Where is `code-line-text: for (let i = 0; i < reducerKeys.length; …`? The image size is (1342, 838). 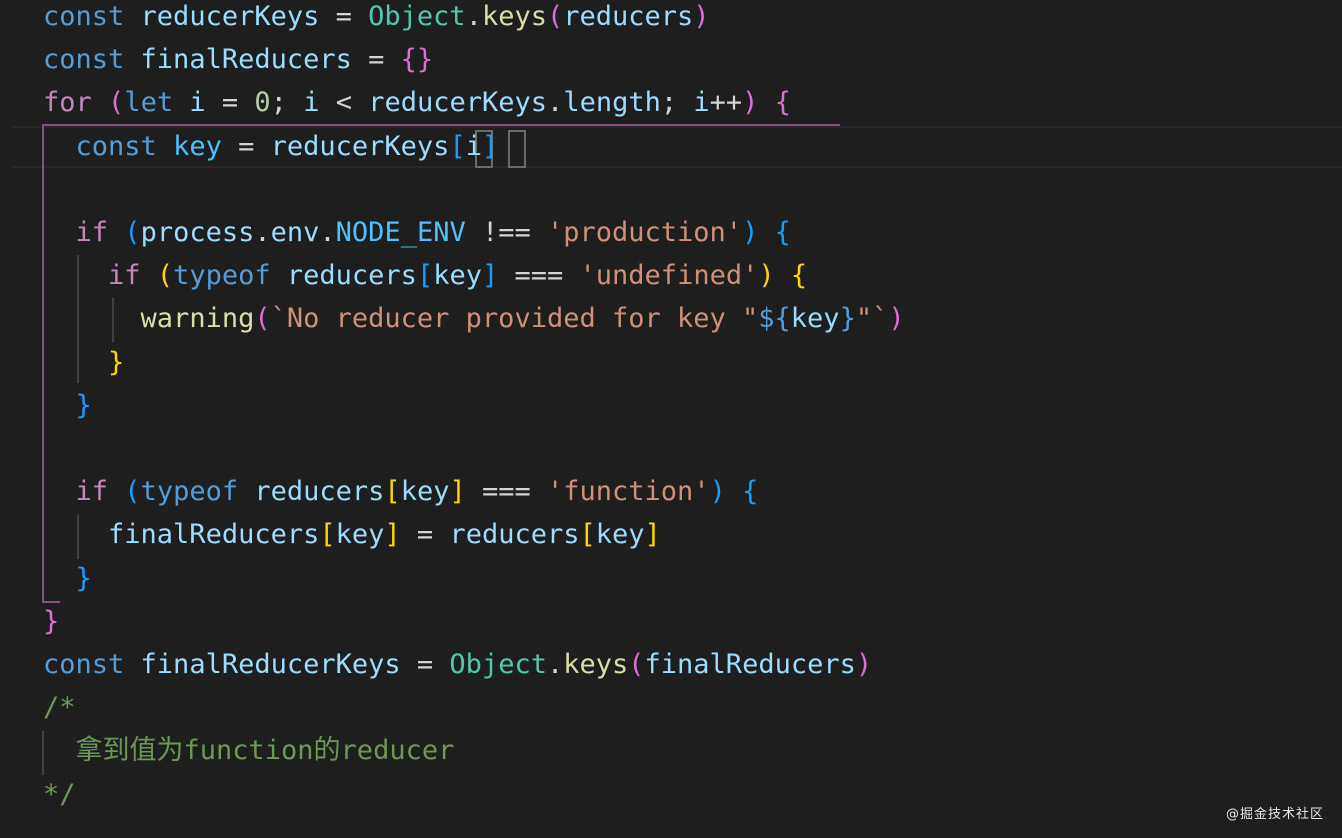 code-line-text: for (let i = 0; i < reducerKeys.length; … is located at coordinates (417, 102).